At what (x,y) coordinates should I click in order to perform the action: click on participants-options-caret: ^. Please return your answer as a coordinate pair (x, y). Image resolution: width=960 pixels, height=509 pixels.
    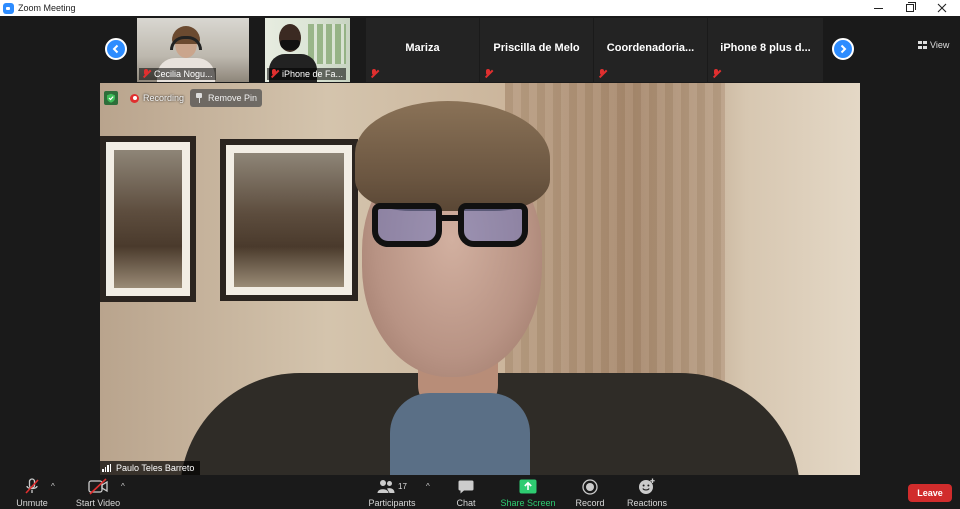
    Looking at the image, I should click on (428, 486).